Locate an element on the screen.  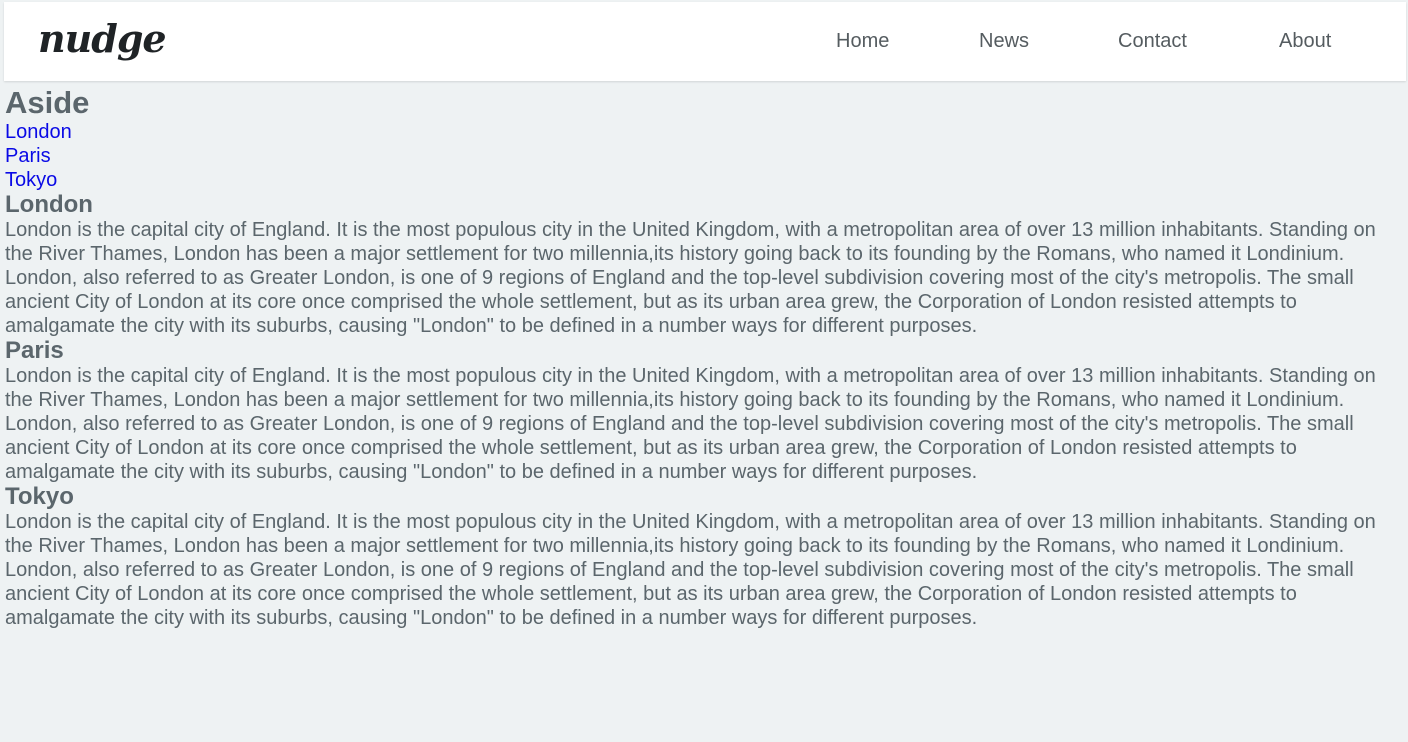
section-title: Tokyo is located at coordinates (39, 496).